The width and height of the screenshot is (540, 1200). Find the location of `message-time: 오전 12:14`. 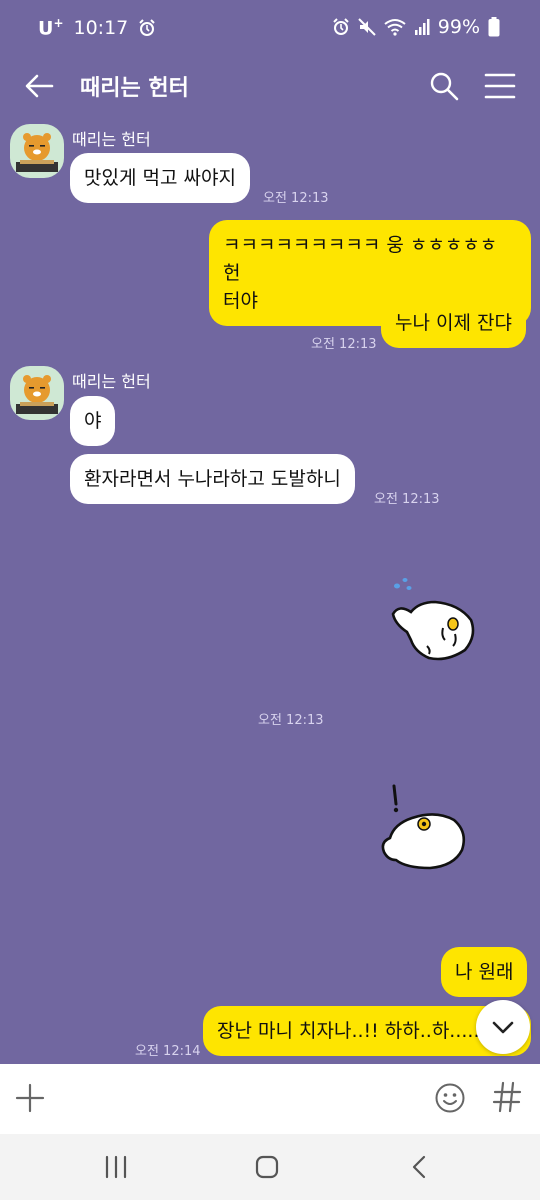

message-time: 오전 12:14 is located at coordinates (168, 1051).